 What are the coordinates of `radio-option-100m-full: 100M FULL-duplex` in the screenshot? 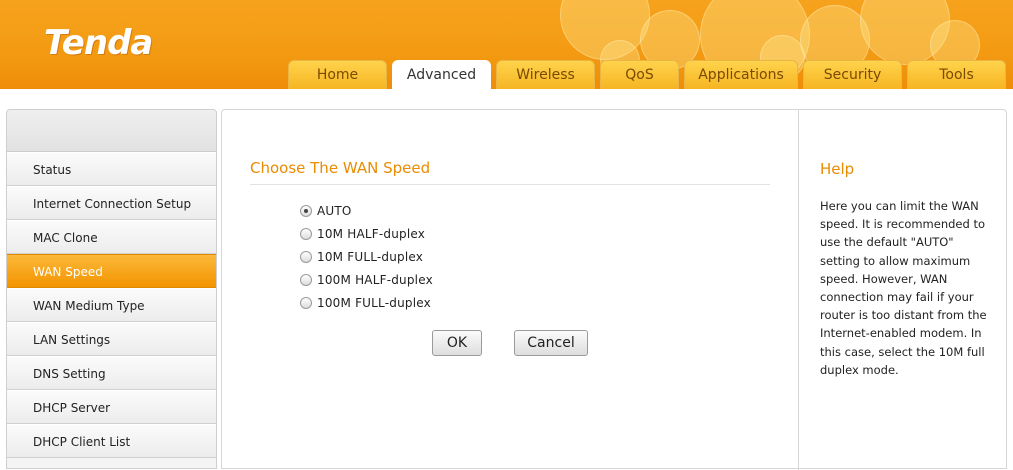 It's located at (365, 303).